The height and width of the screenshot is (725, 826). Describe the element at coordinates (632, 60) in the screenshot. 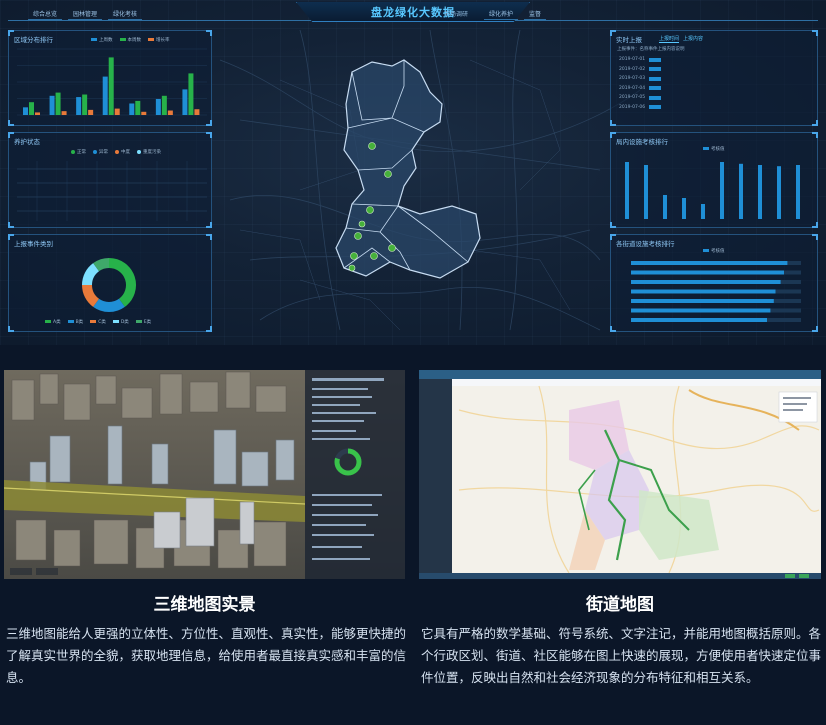

I see `report-date: 2019-07-01` at that location.